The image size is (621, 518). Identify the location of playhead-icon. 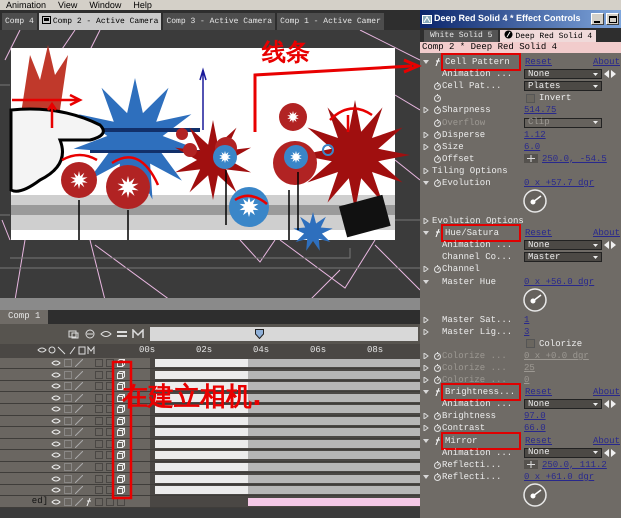
(259, 333).